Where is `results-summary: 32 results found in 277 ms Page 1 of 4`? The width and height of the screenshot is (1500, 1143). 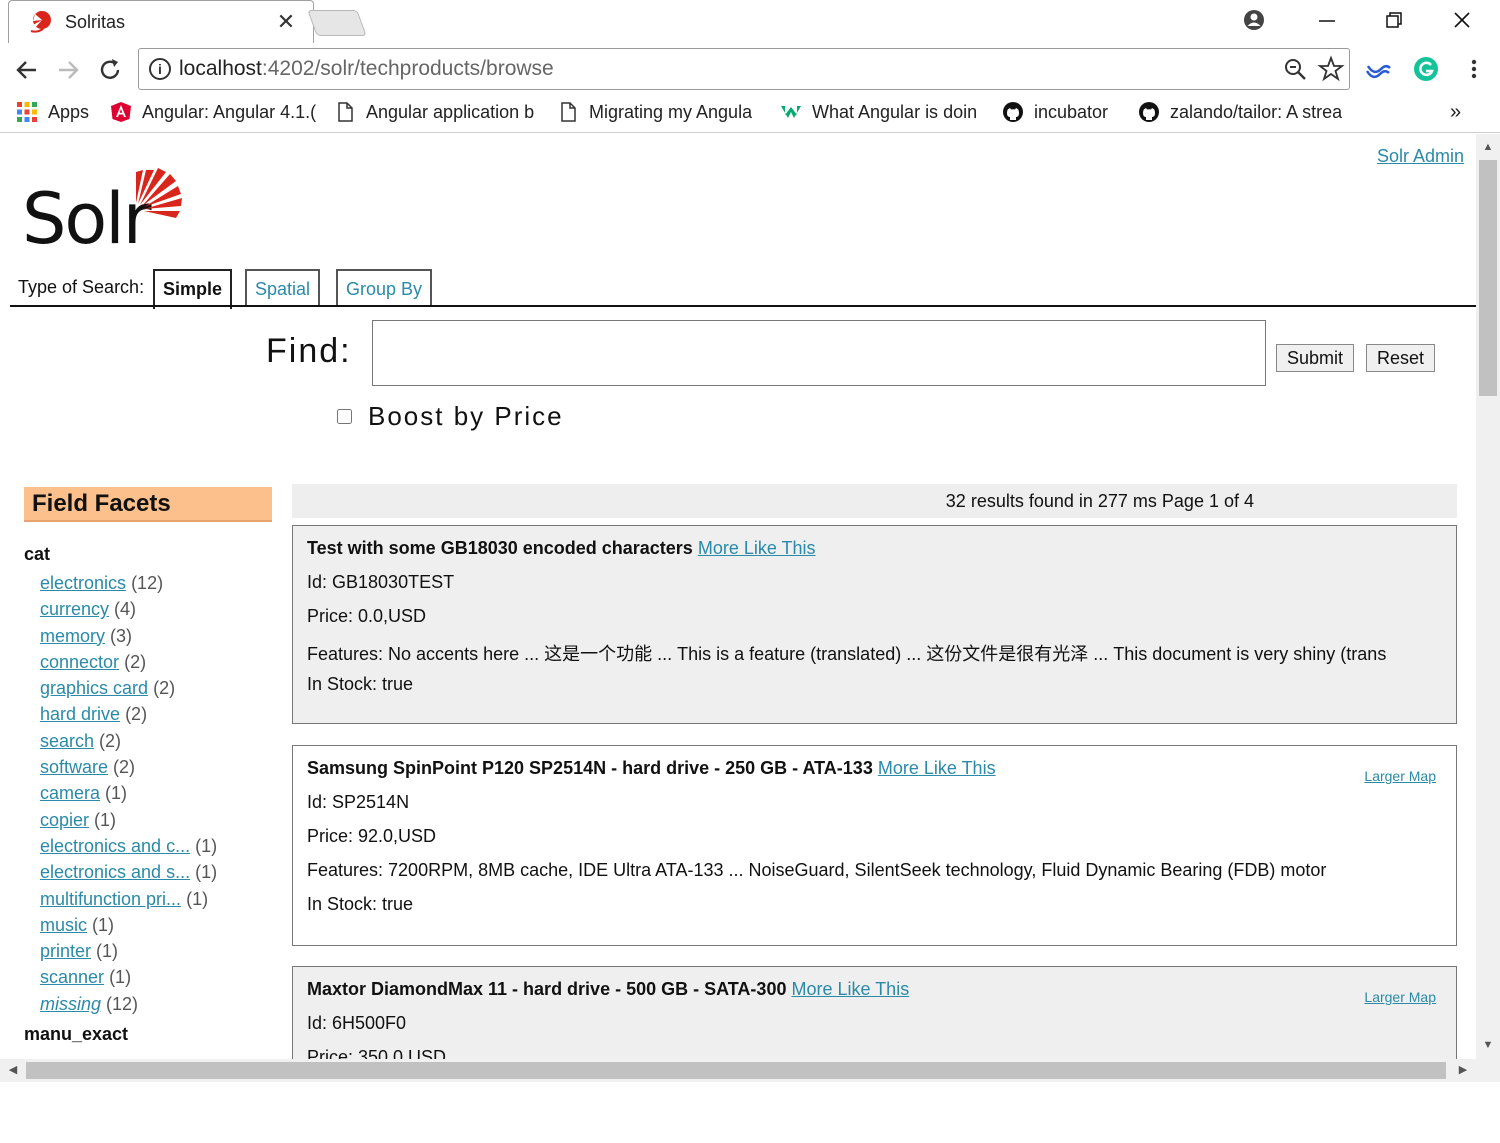
results-summary: 32 results found in 277 ms Page 1 of 4 is located at coordinates (874, 501).